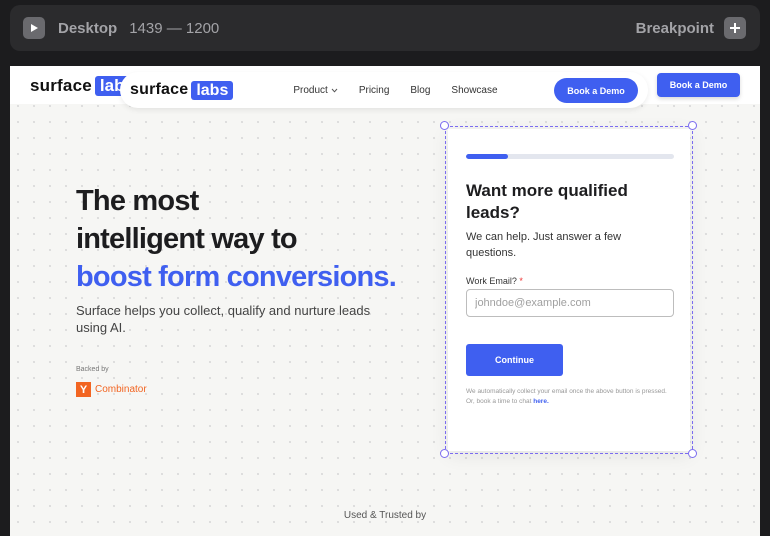 The width and height of the screenshot is (770, 536). Describe the element at coordinates (385, 515) in the screenshot. I see `used-trusted-label: Used & Trusted by` at that location.